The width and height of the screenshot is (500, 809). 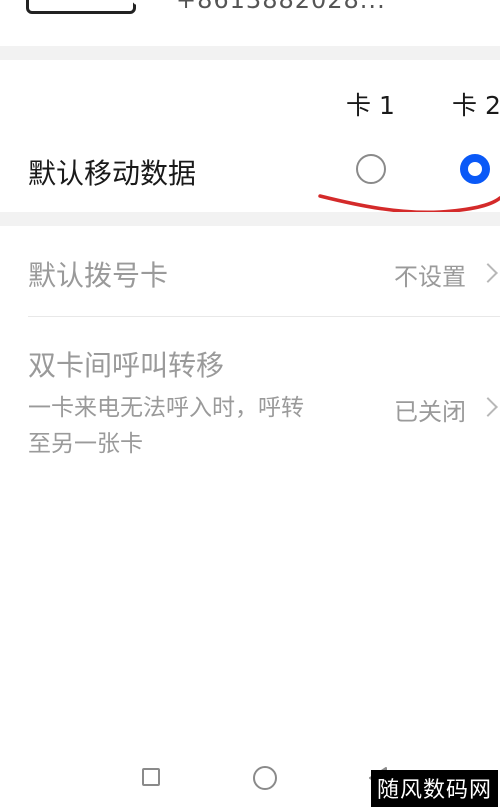 I want to click on recent-apps-button, so click(x=151, y=777).